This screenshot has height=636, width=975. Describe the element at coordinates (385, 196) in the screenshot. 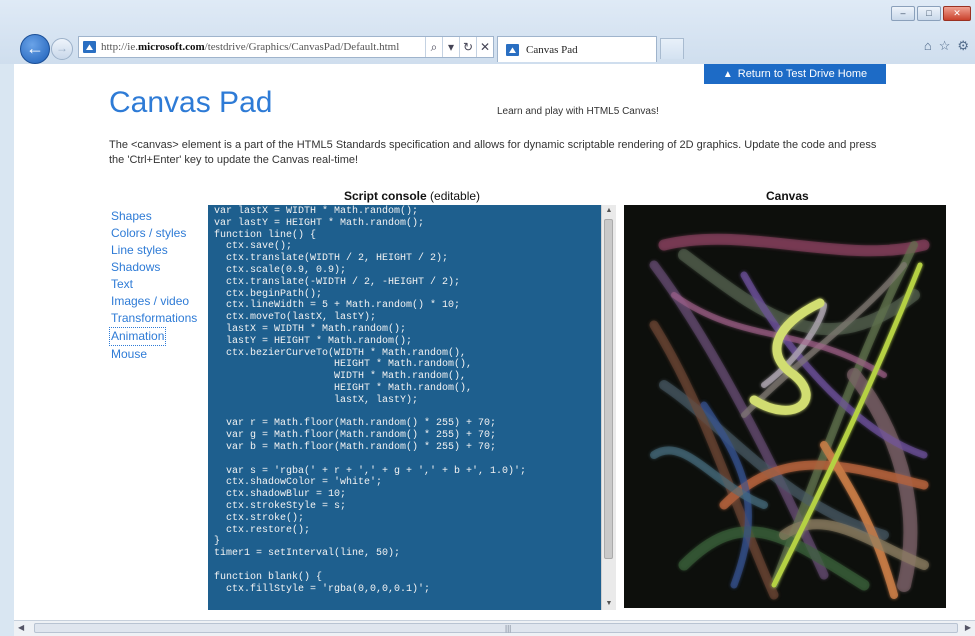

I see `script-console-title: Script console` at that location.